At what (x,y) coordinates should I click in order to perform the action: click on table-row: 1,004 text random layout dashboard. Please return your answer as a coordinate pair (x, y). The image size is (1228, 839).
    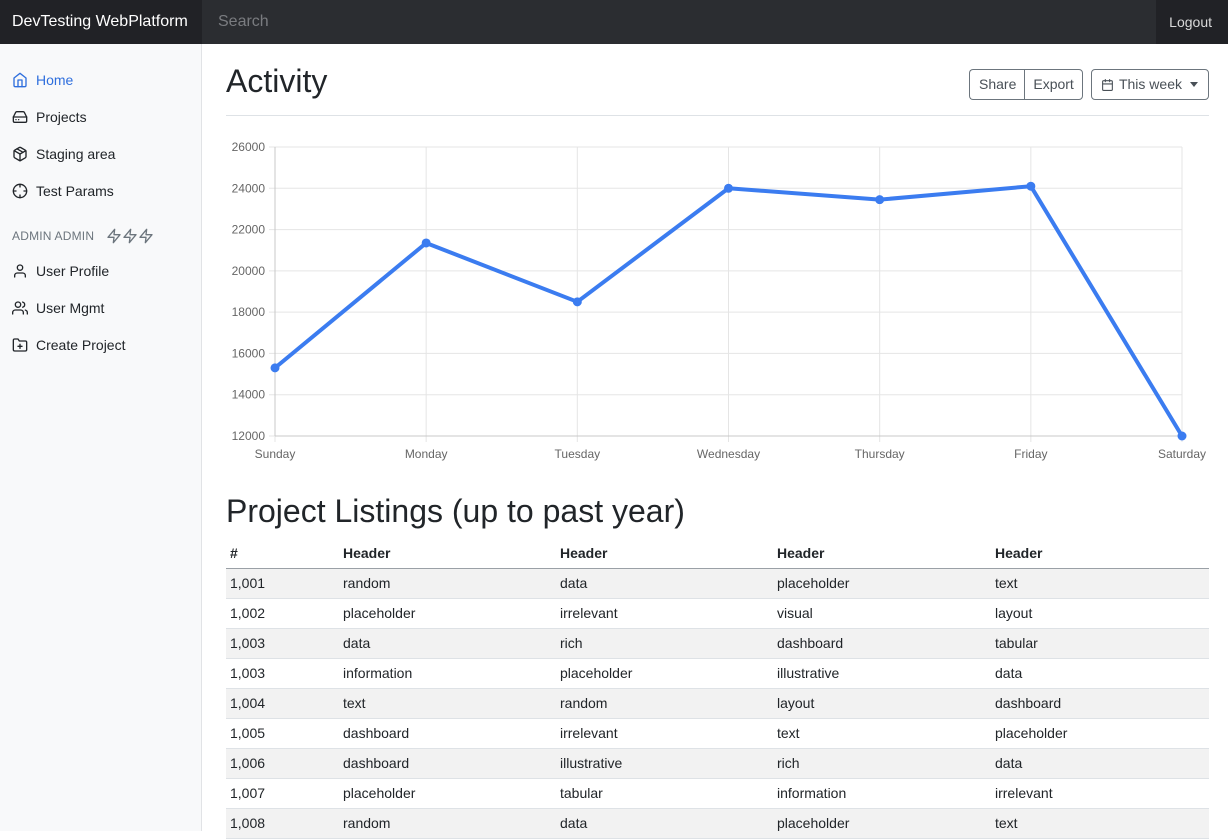
    Looking at the image, I should click on (717, 703).